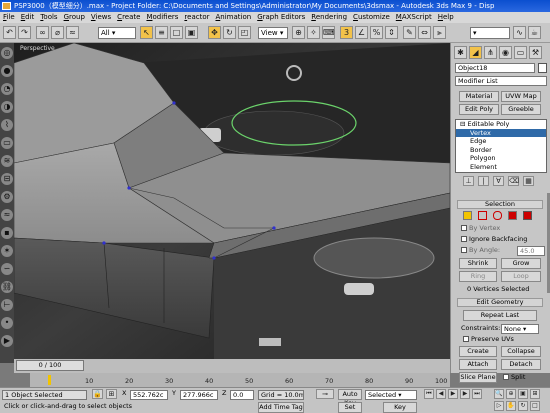  I want to click on stack-item-vertex: Vertex, so click(501, 132).